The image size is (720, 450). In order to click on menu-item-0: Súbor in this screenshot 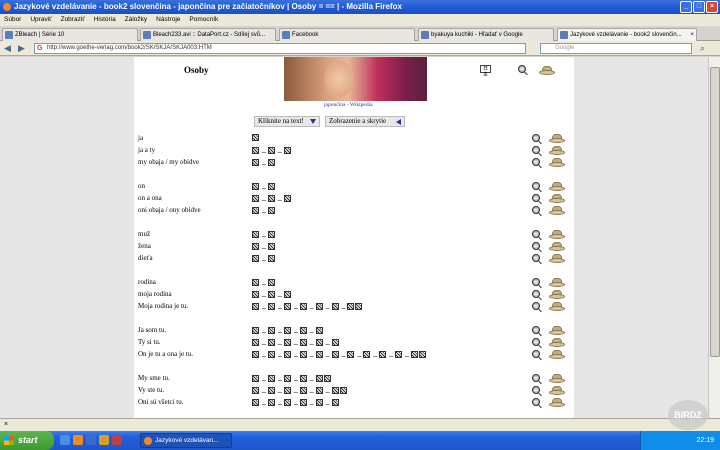, I will do `click(12, 20)`.